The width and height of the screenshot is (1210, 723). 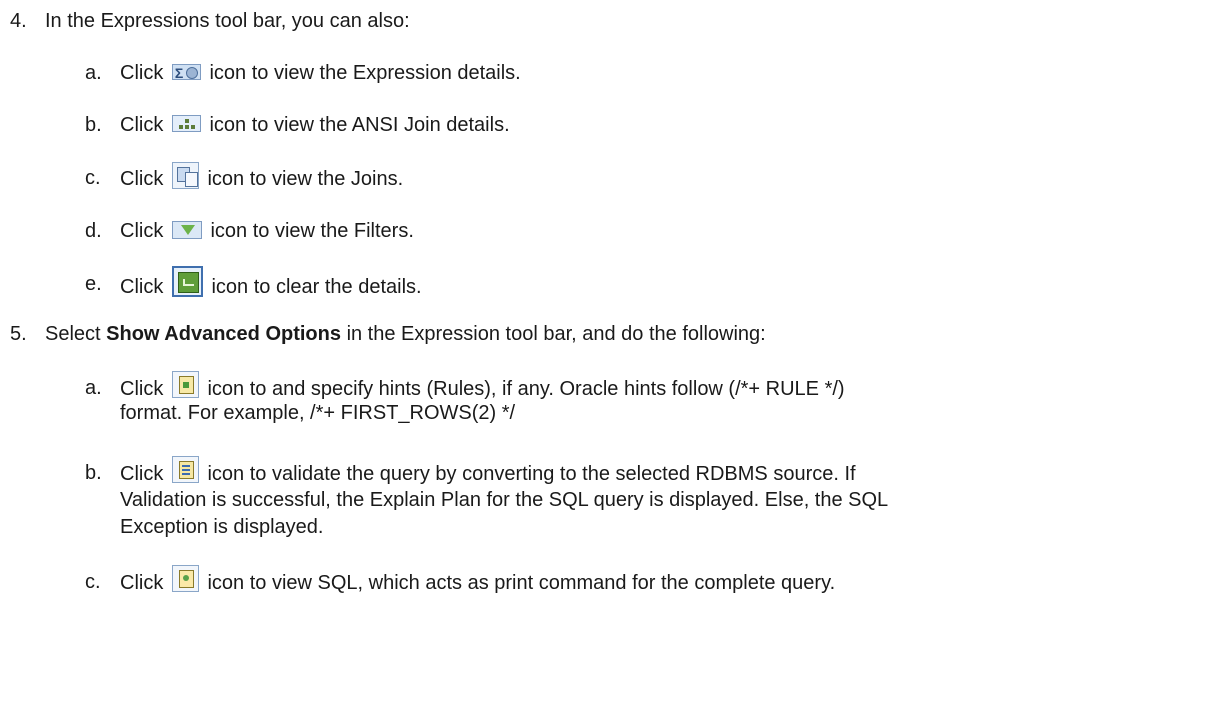 What do you see at coordinates (18, 21) in the screenshot?
I see `step-number: 4.` at bounding box center [18, 21].